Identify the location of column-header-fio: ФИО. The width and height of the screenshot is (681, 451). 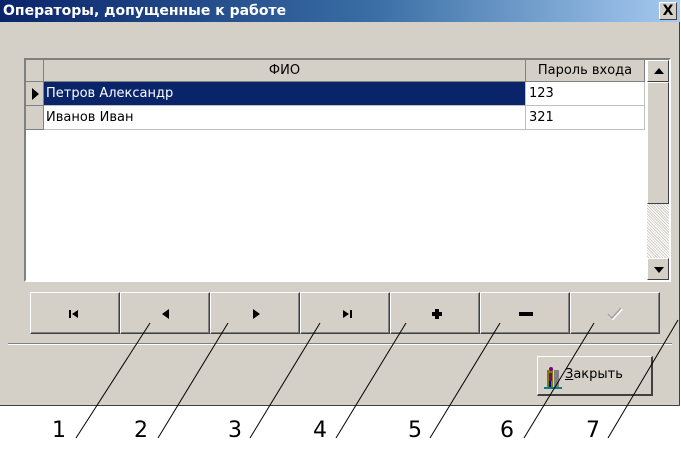
(285, 71).